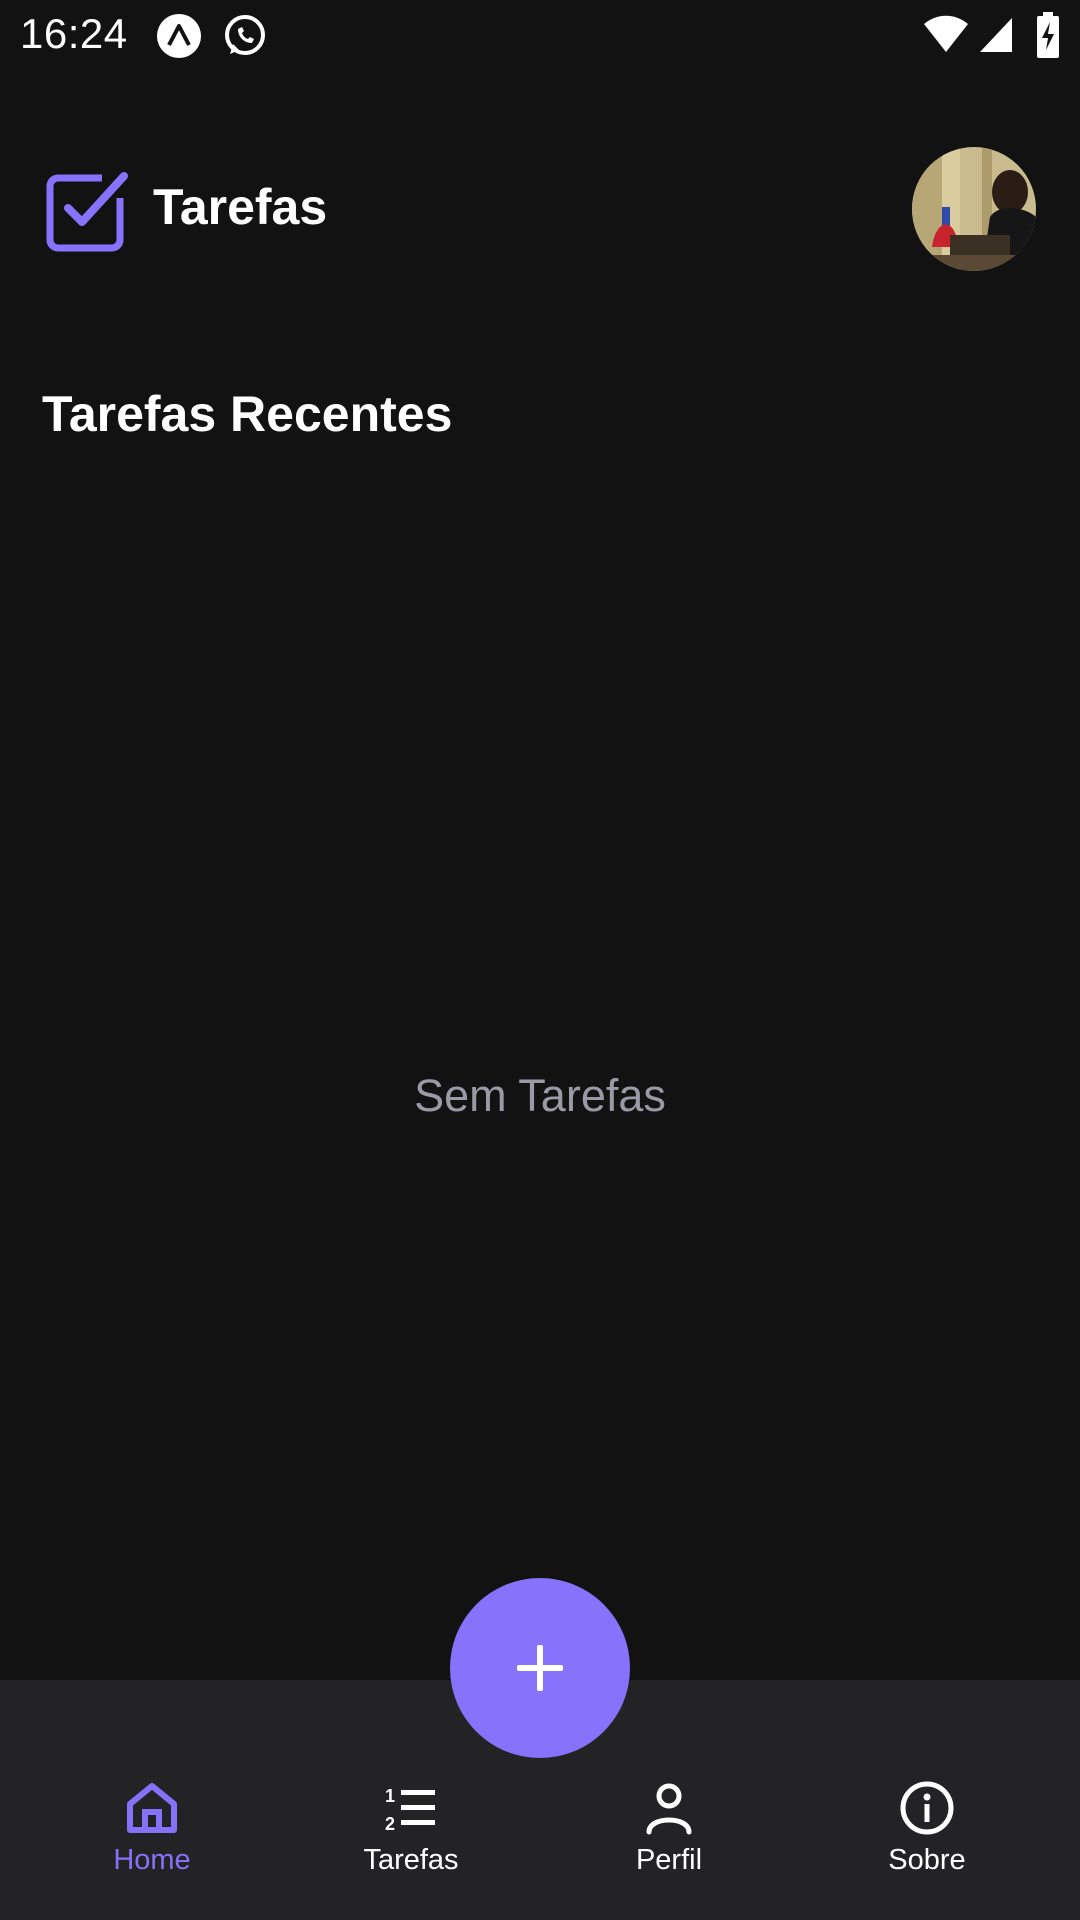 The width and height of the screenshot is (1080, 1920). Describe the element at coordinates (946, 36) in the screenshot. I see `wifi-icon` at that location.